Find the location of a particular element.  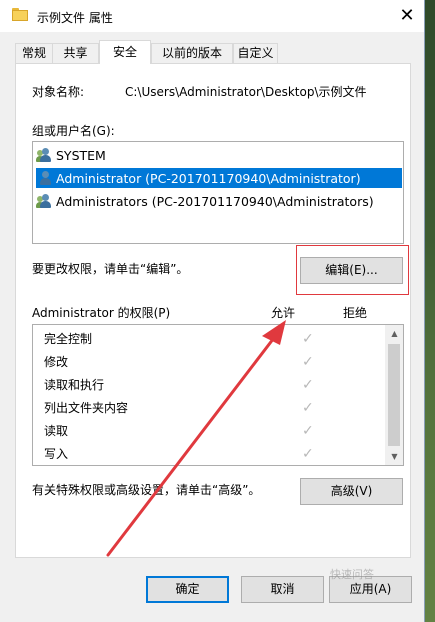

scroll-up-icon: ▲ is located at coordinates (394, 333).